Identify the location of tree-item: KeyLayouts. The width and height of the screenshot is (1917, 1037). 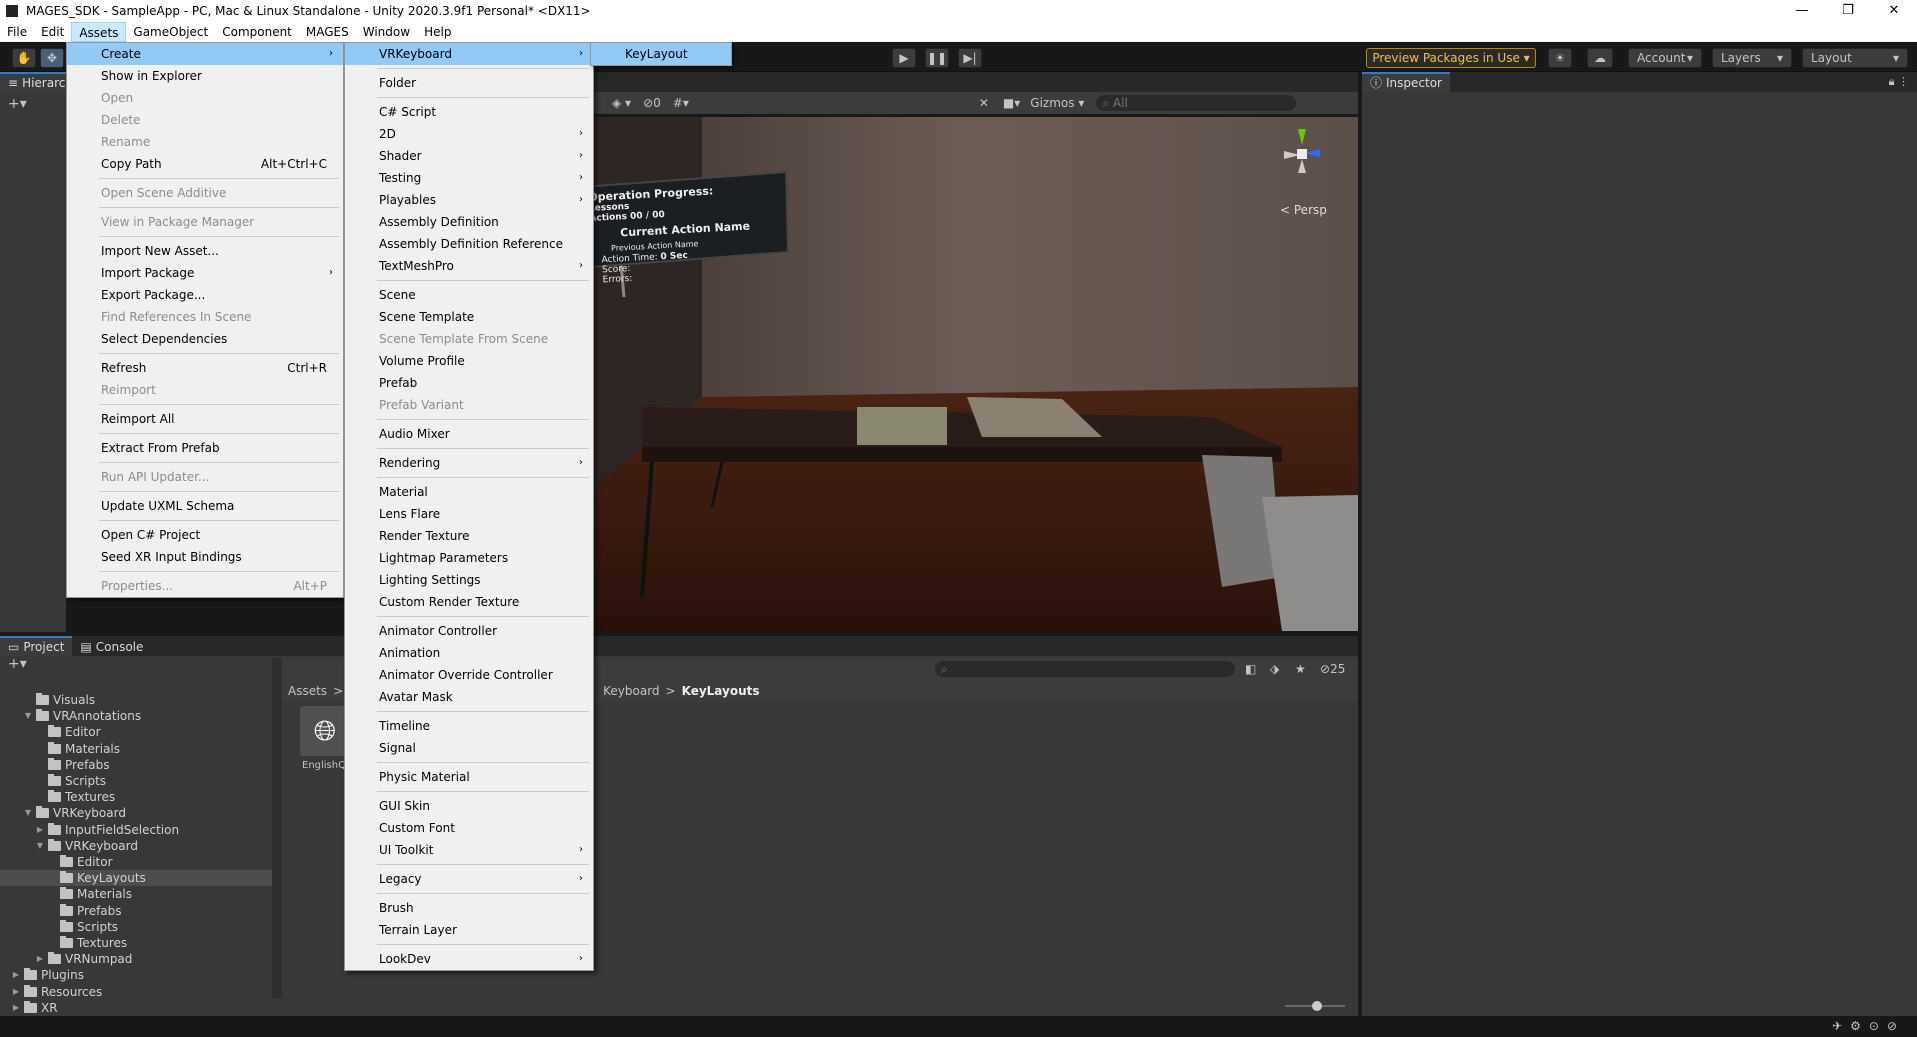
(136, 878).